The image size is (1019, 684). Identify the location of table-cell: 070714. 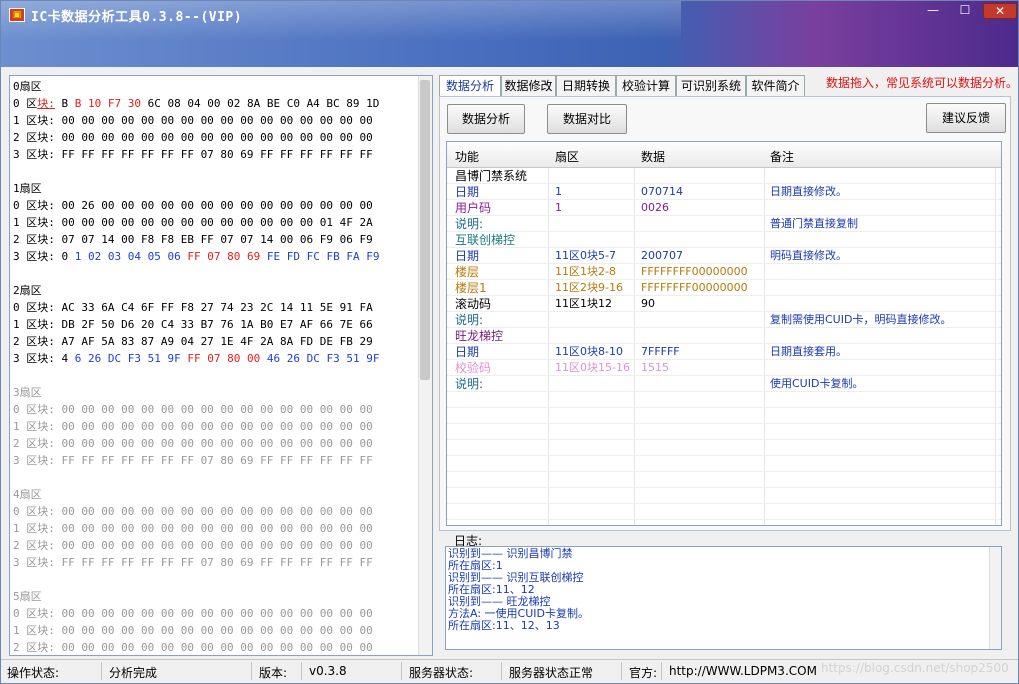
(662, 191).